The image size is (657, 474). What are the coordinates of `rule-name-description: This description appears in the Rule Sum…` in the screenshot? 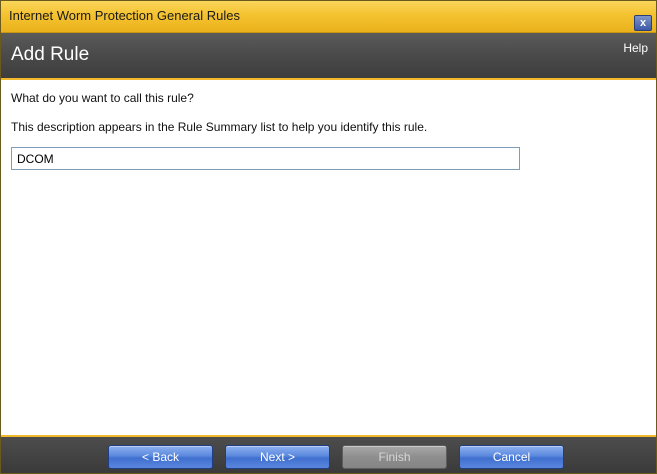 It's located at (219, 127).